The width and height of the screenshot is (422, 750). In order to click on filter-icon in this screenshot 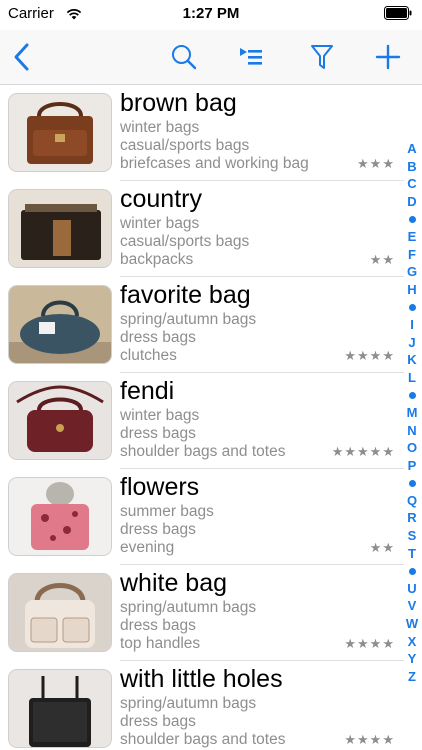, I will do `click(322, 57)`.